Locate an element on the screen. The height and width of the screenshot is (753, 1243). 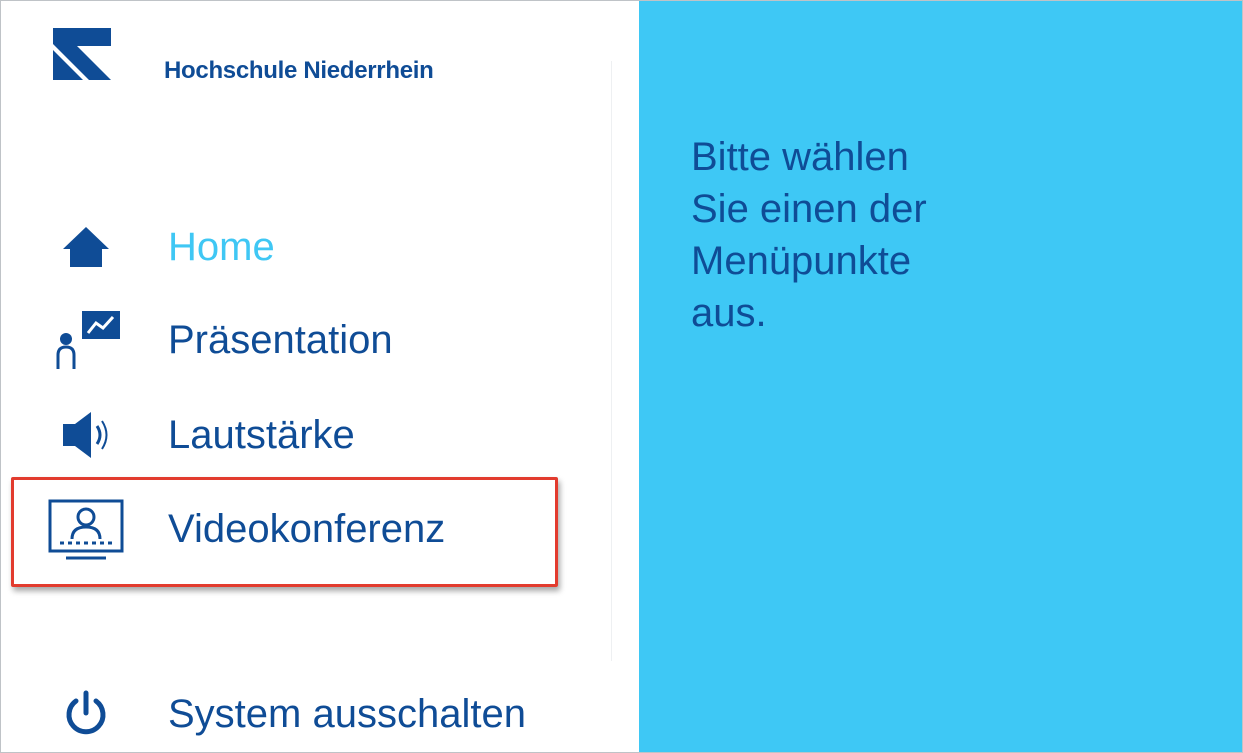
sidebar-divider is located at coordinates (611, 361).